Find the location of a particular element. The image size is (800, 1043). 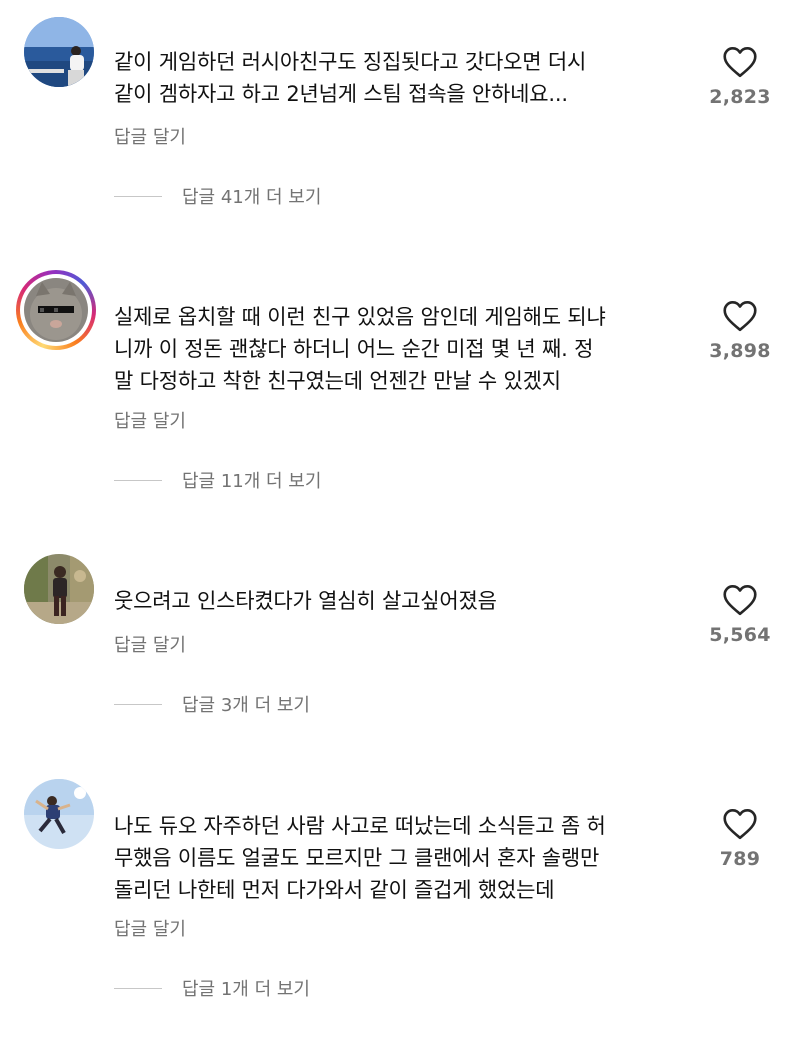

view-replies-button: 답글 3개 더 보기 is located at coordinates (212, 704).